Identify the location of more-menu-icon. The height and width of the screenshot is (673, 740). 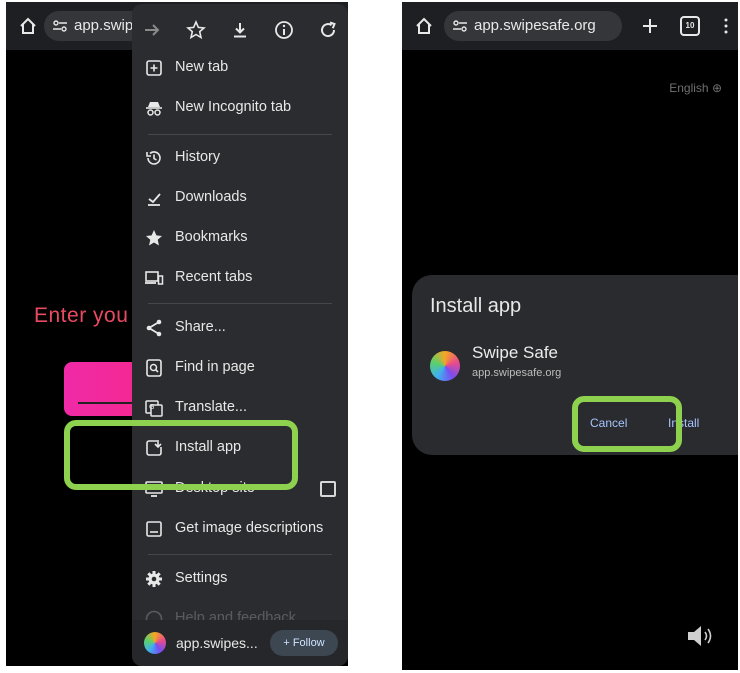
(726, 26).